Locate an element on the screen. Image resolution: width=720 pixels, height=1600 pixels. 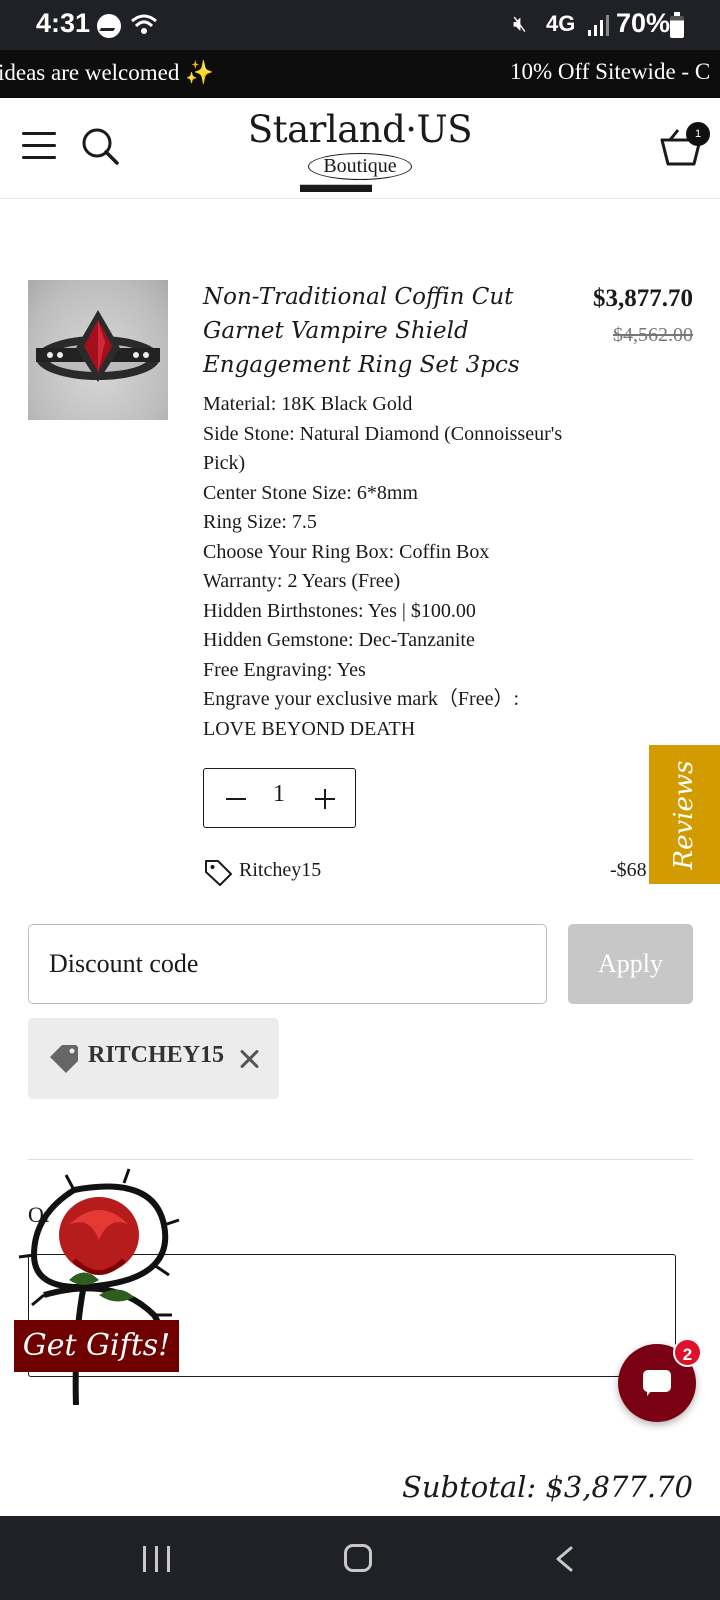
announcement-text: ideas are welcomed ✨ is located at coordinates (107, 72).